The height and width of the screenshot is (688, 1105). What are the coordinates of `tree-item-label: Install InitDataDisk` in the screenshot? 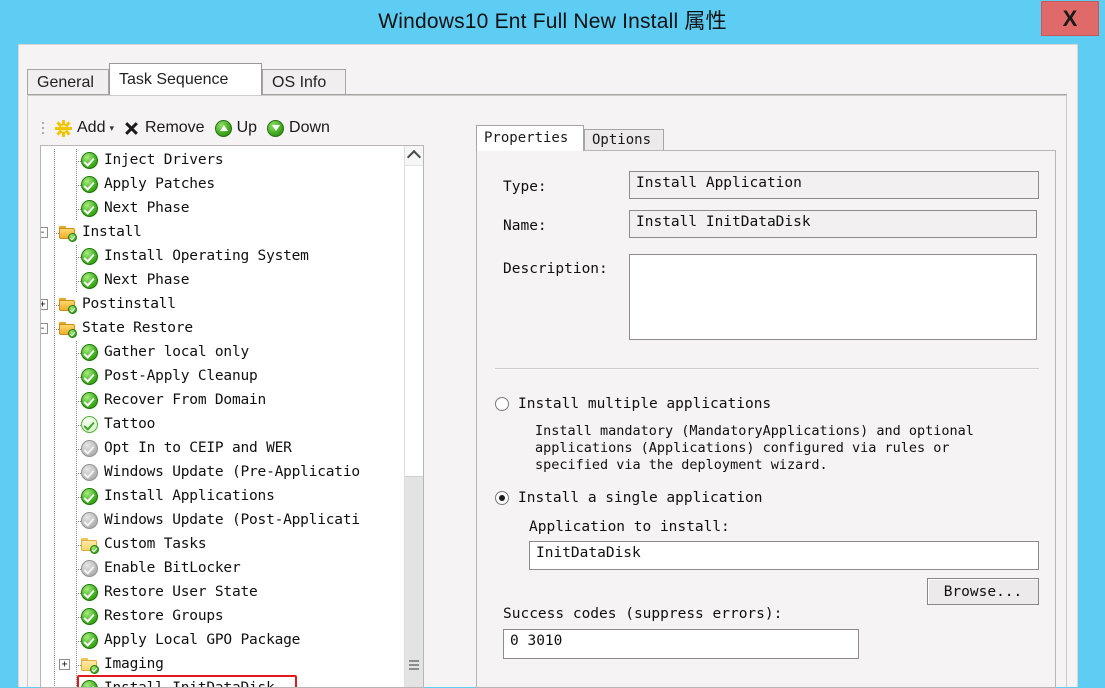 It's located at (189, 683).